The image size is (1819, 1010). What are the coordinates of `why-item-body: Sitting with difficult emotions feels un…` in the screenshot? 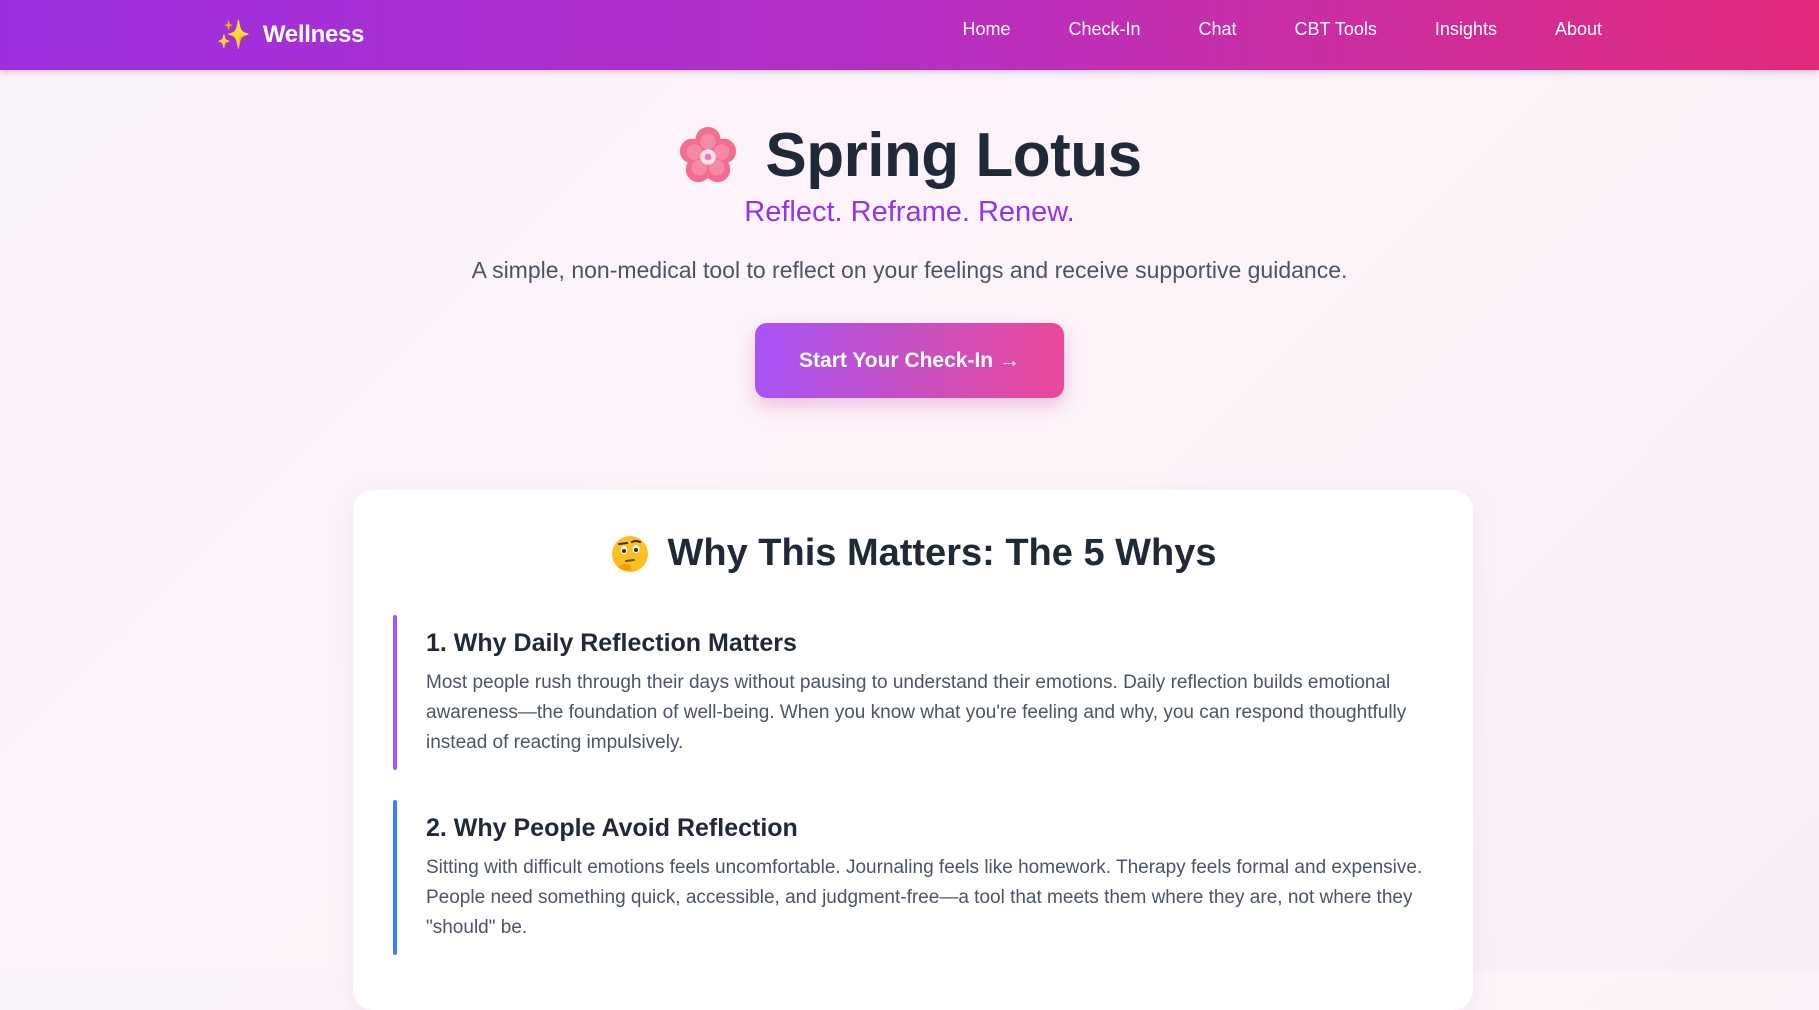 It's located at (924, 897).